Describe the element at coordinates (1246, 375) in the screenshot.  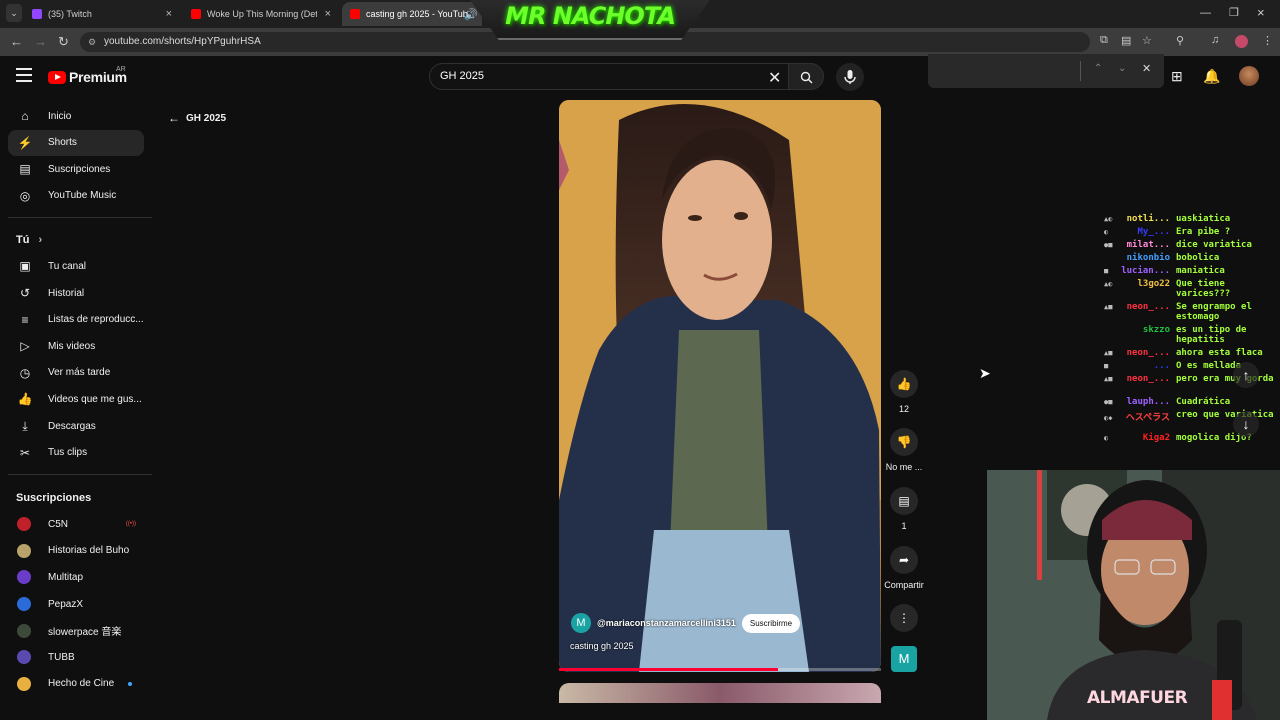
I see `scroll-up-arrow-icon: ↑` at that location.